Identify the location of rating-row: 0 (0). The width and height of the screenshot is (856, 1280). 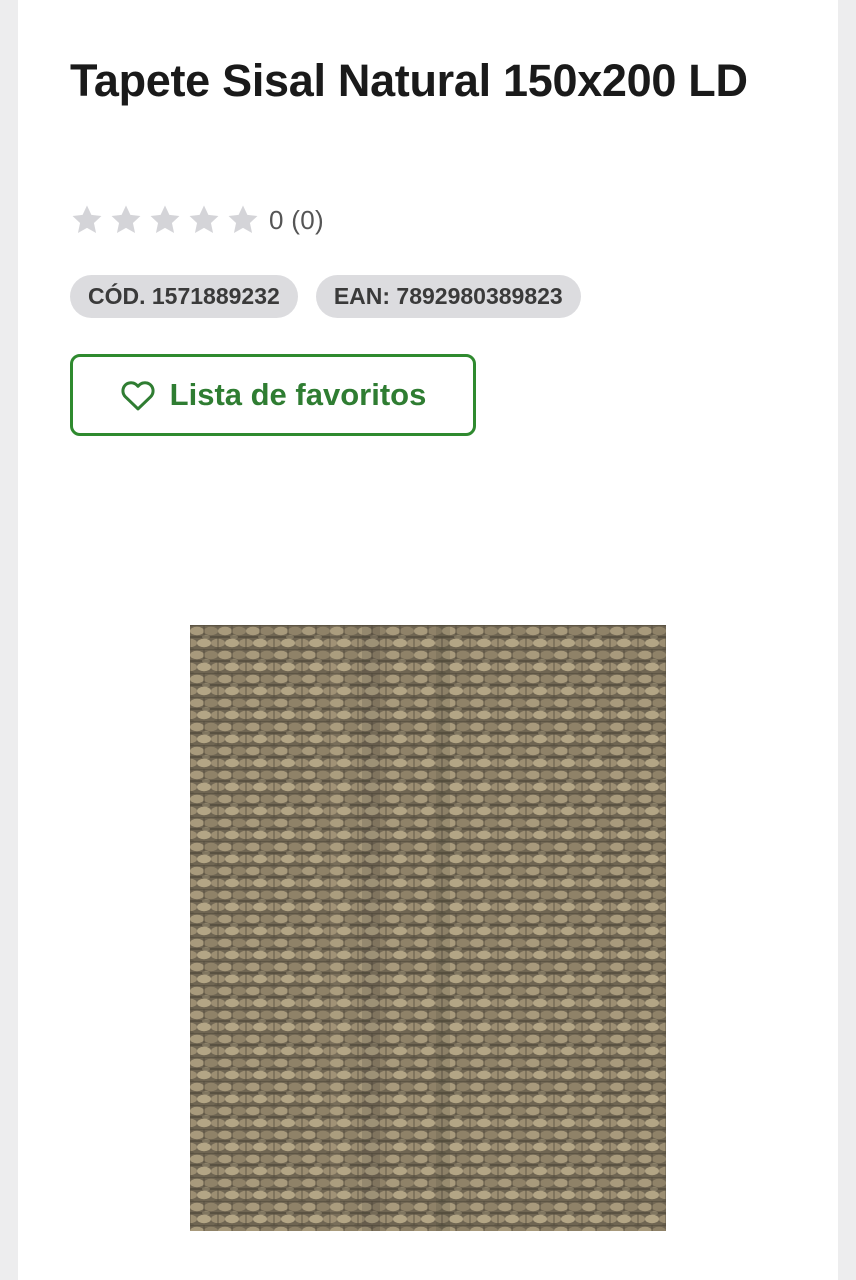
(197, 220).